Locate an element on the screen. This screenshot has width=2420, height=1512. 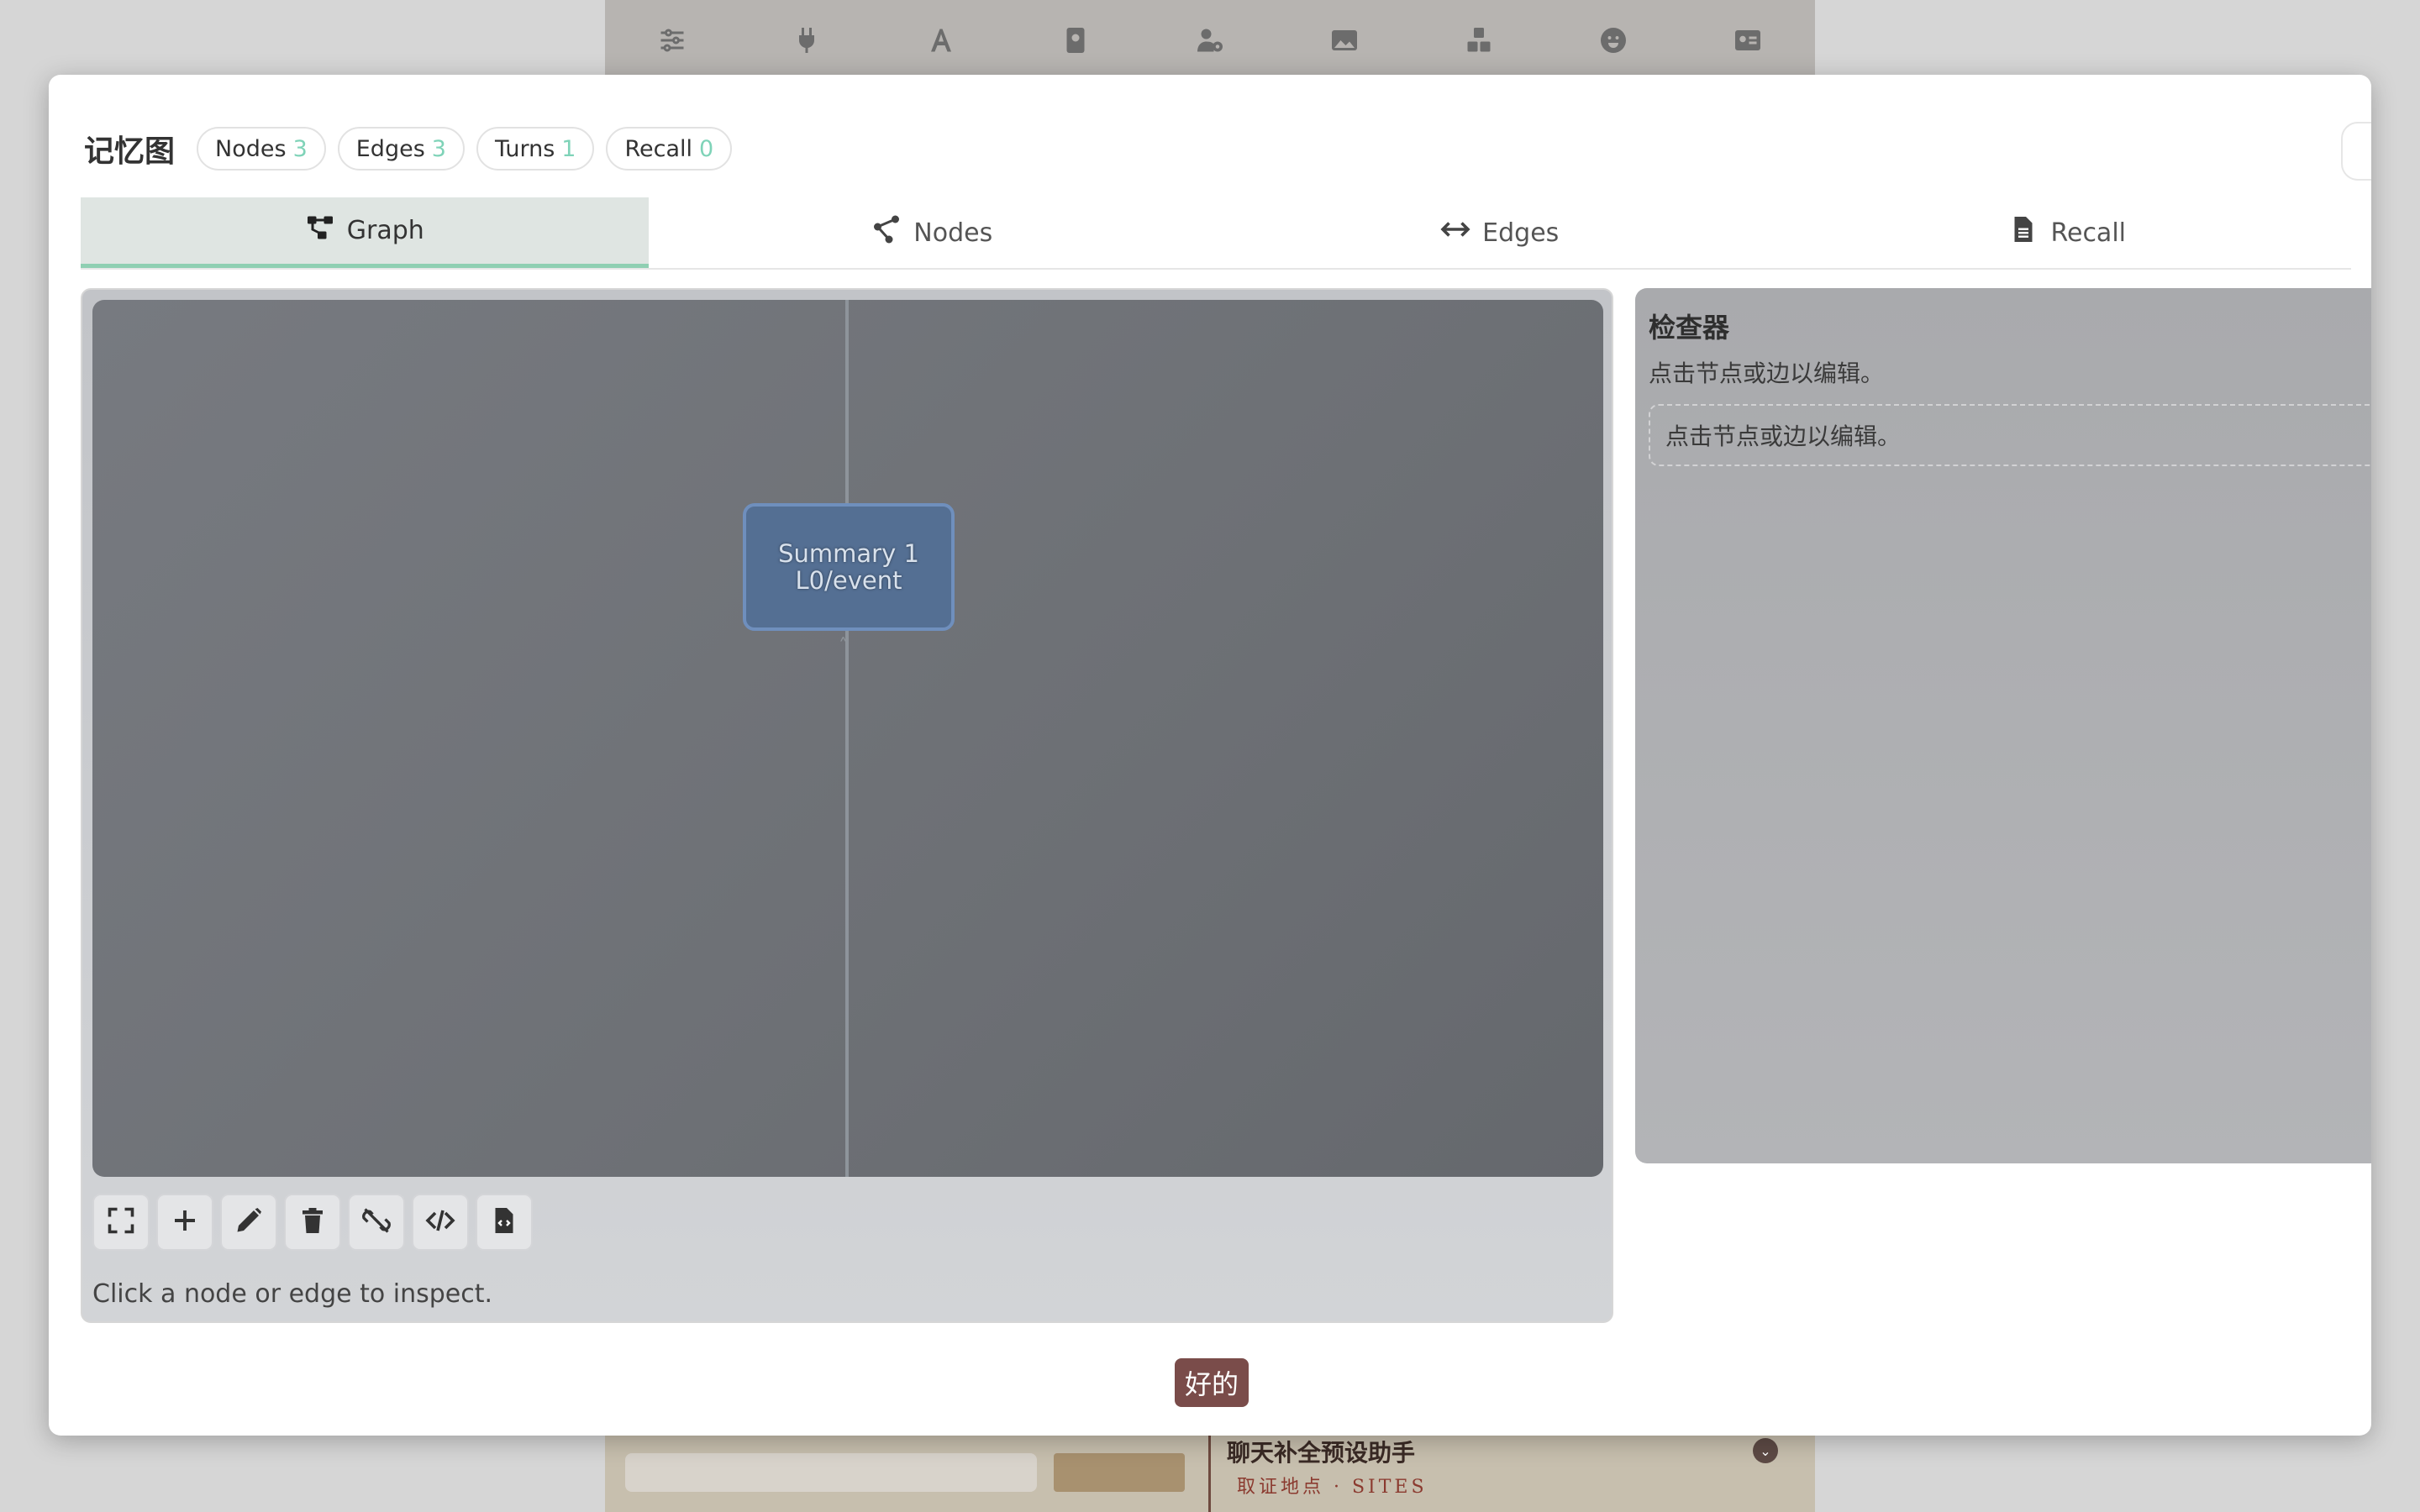
edge-arrow-icon: ˄ is located at coordinates (843, 646).